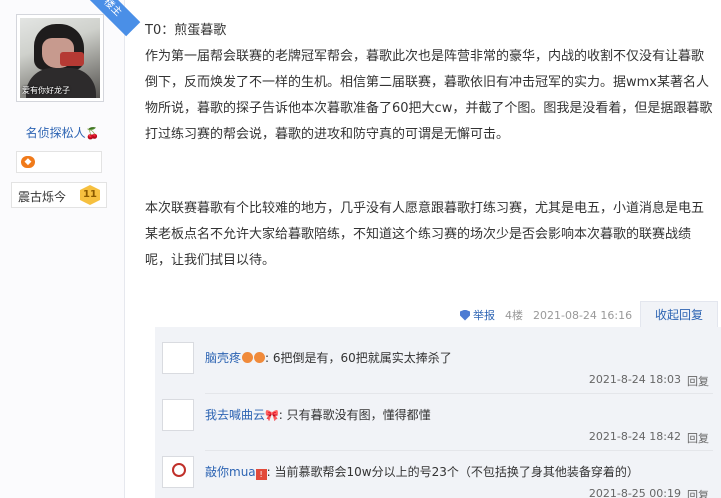  Describe the element at coordinates (514, 315) in the screenshot. I see `floor-number: 4楼` at that location.